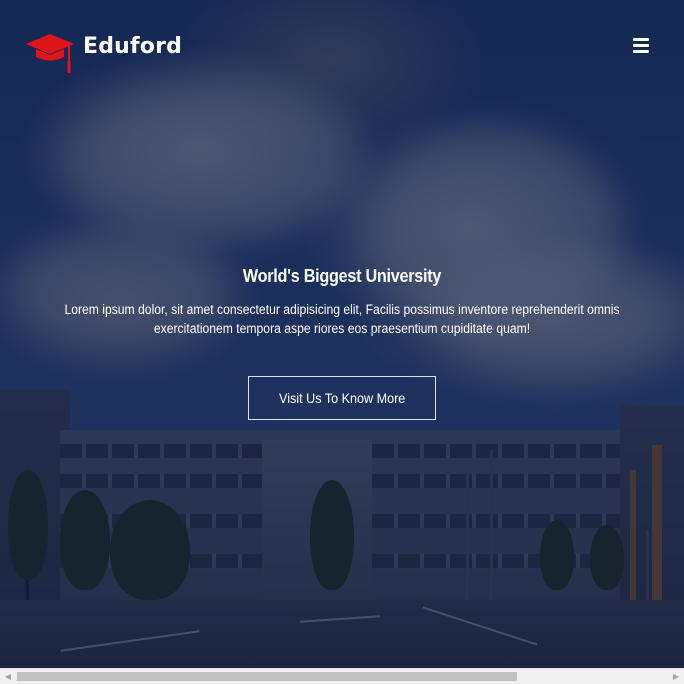 The height and width of the screenshot is (684, 684). I want to click on hamburger-menu-icon, so click(641, 45).